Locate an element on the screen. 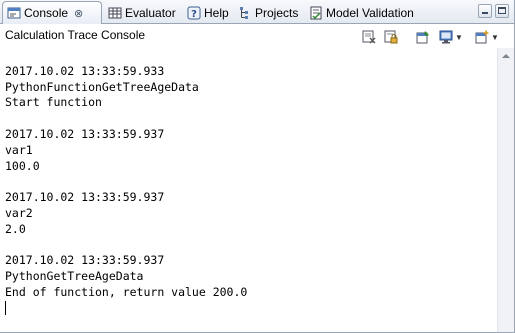 This screenshot has width=515, height=333. console-header: Calculation Trace Console ▼ ▼ is located at coordinates (257, 36).